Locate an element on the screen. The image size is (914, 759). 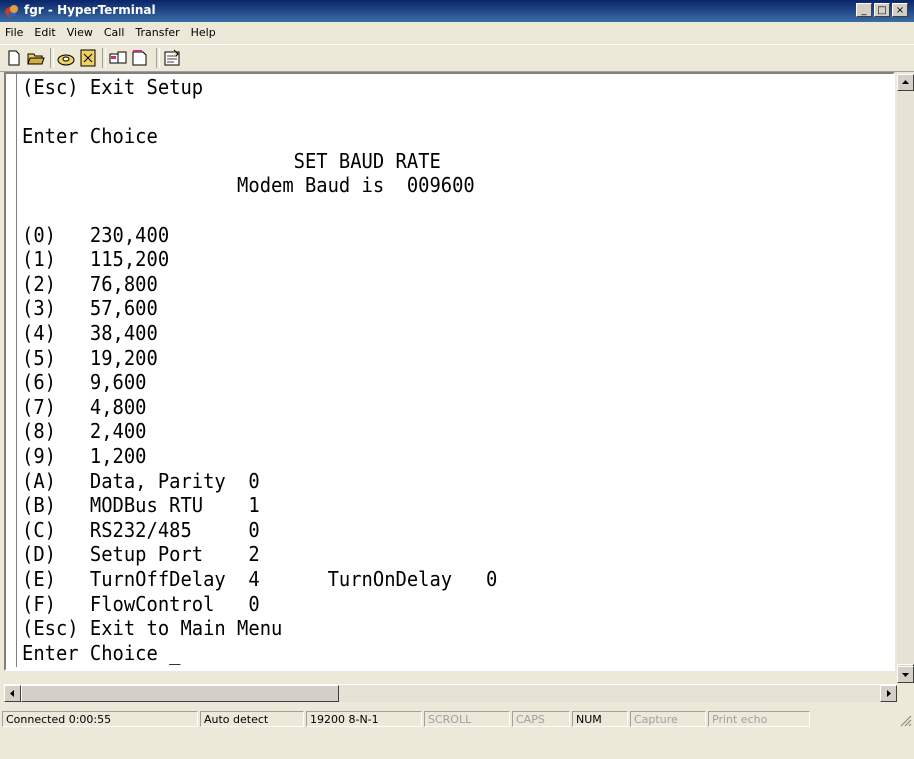
title-bar: fgr - HyperTerminal _ □ × is located at coordinates (457, 11).